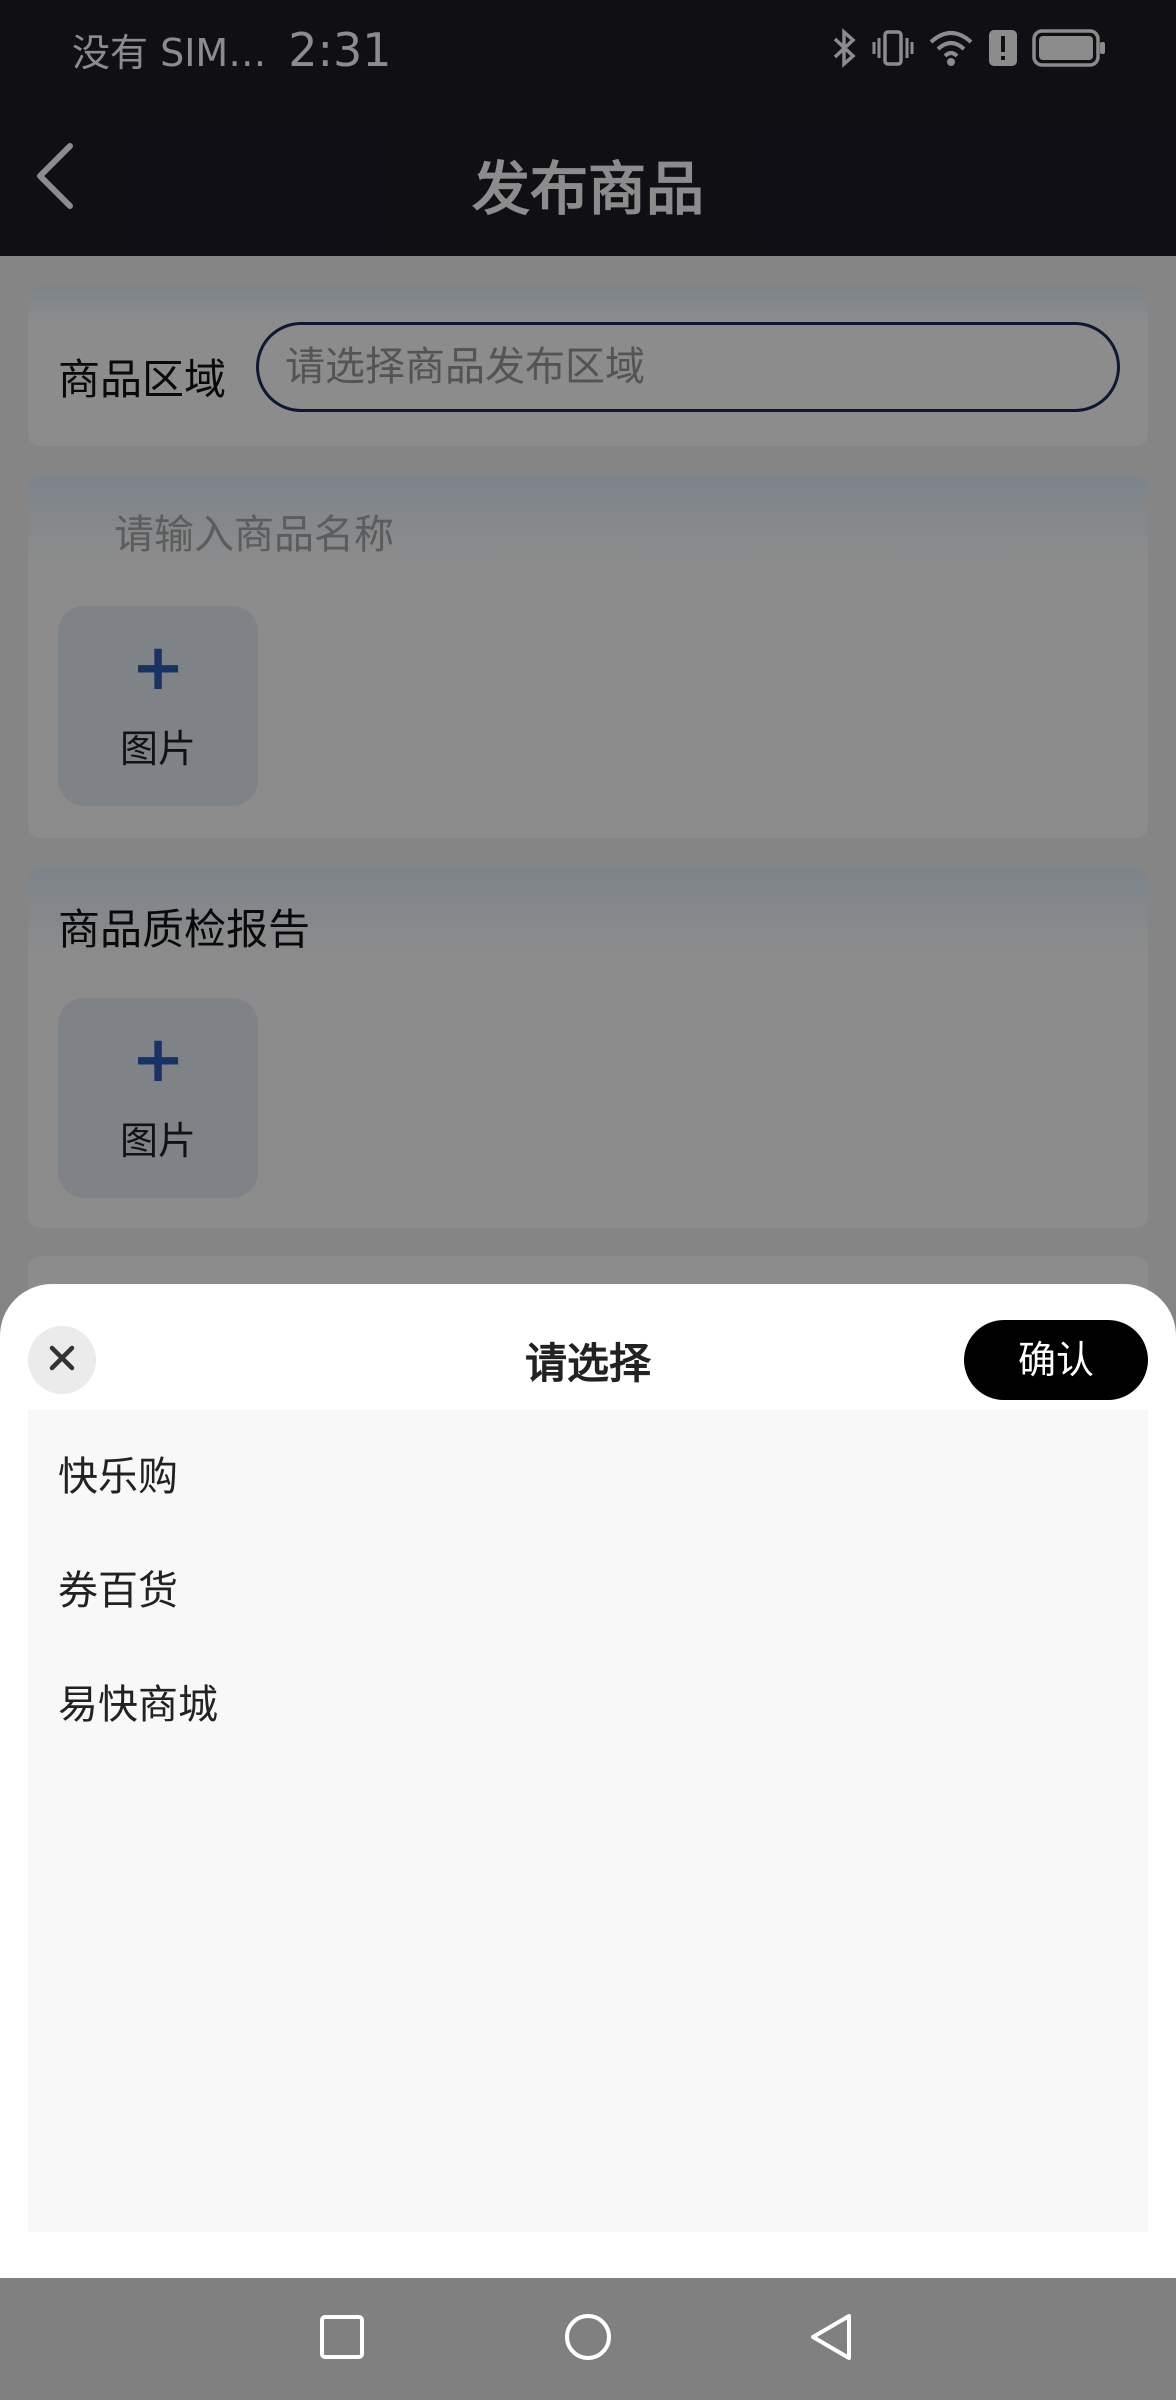 This screenshot has width=1176, height=2400. I want to click on list-item: 易快商城, so click(138, 1701).